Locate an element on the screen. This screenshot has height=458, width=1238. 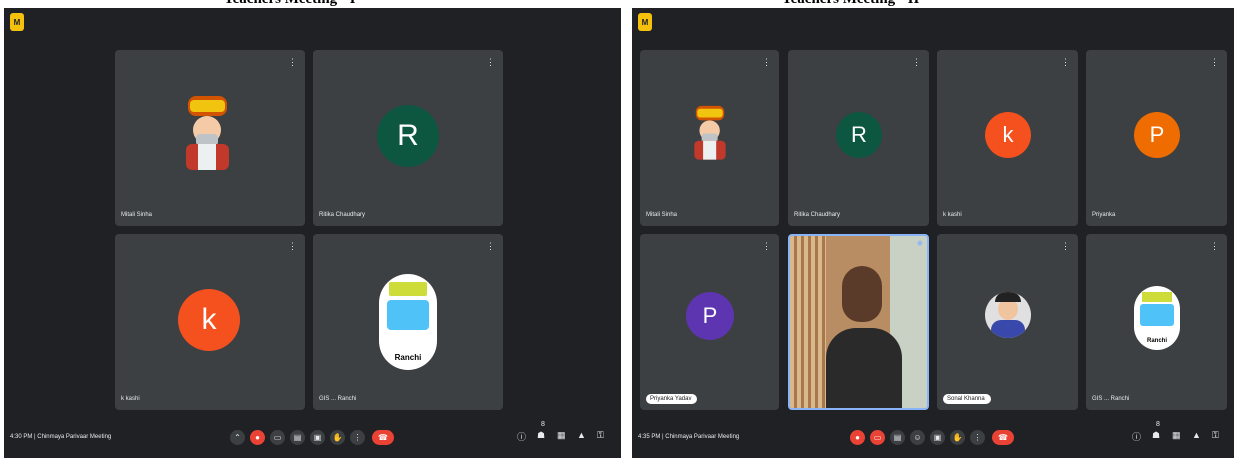
participant-tile: ⋮ Sonal Khanna is located at coordinates (1007, 322).